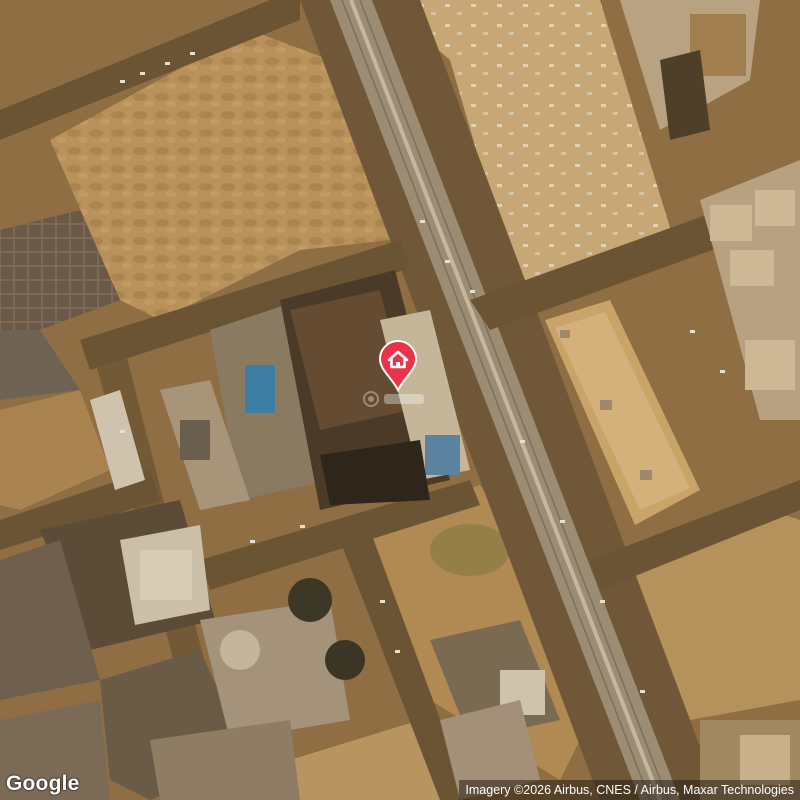  What do you see at coordinates (43, 783) in the screenshot?
I see `google-logo: Google` at bounding box center [43, 783].